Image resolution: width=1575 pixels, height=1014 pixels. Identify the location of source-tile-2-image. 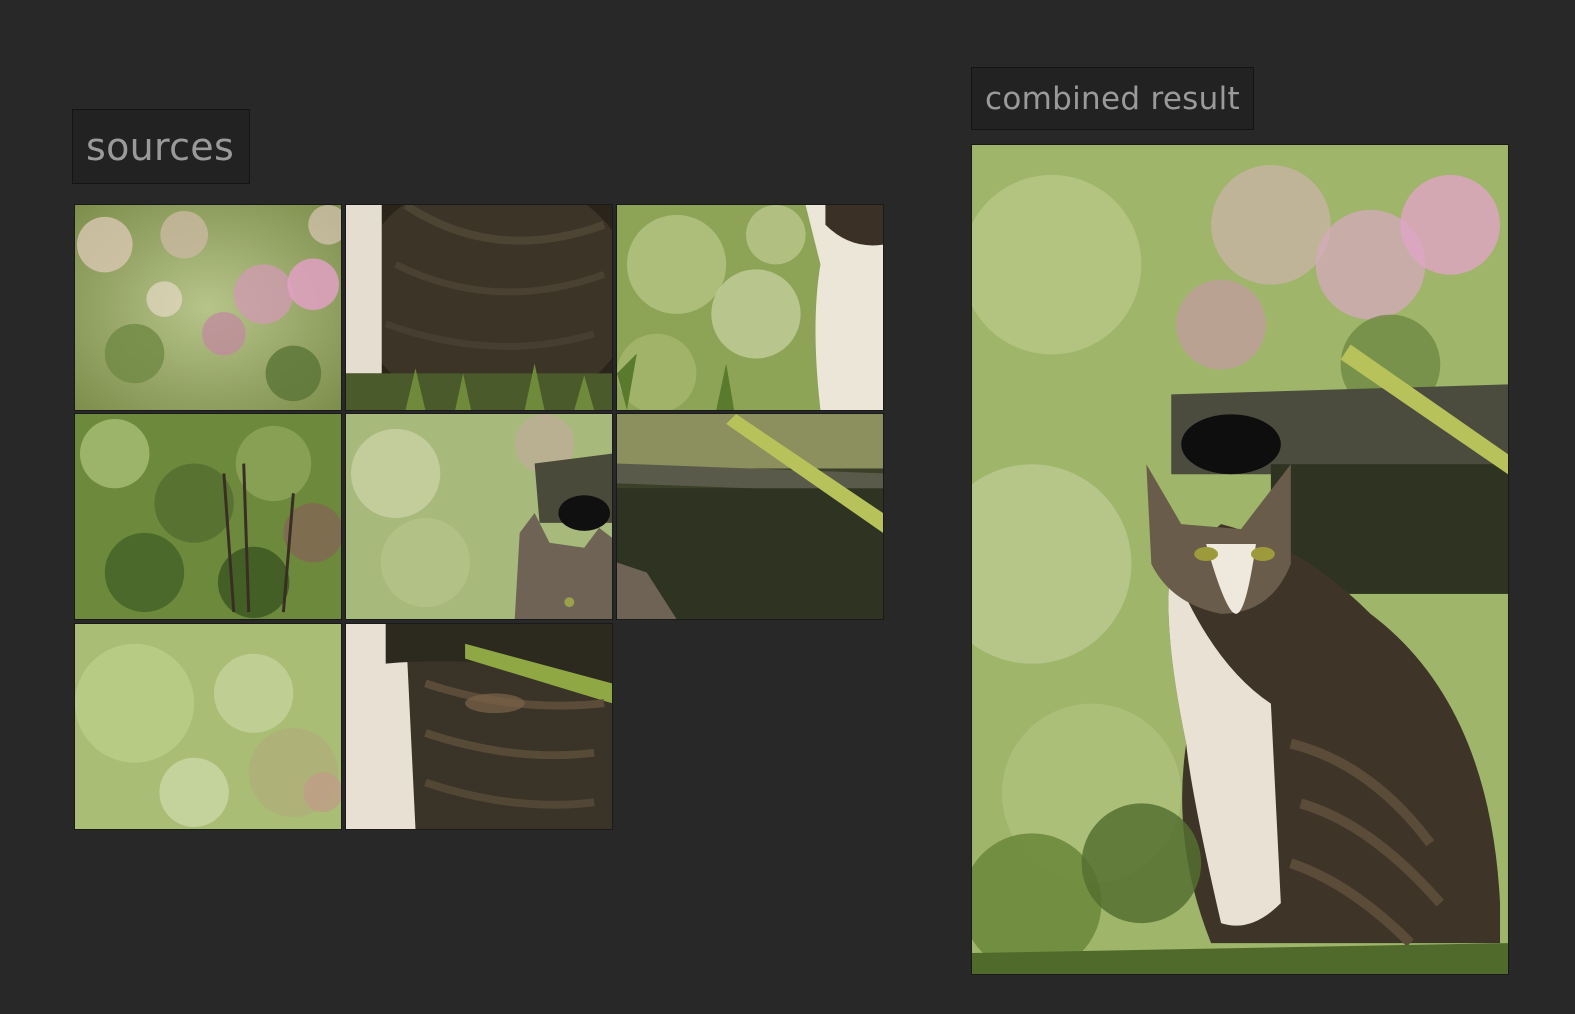
(479, 307).